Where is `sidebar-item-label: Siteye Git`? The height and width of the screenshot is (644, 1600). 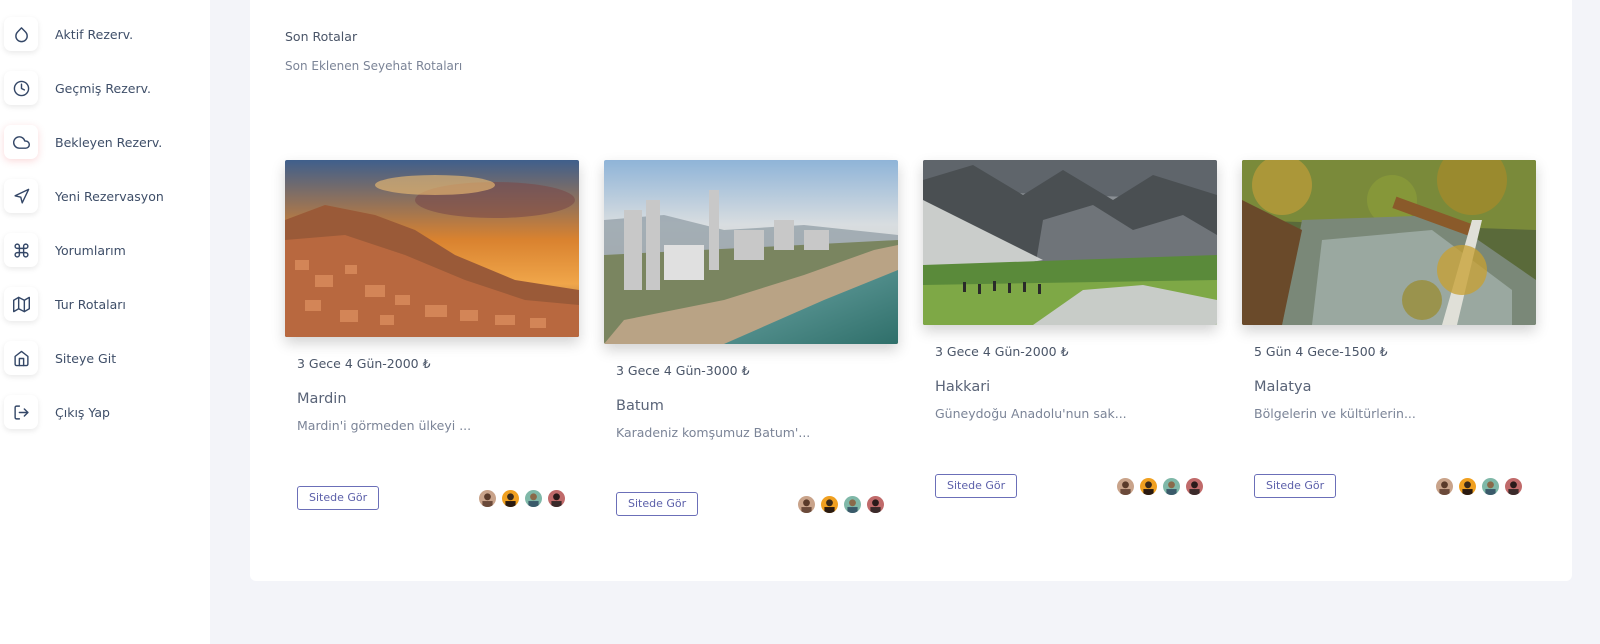
sidebar-item-label: Siteye Git is located at coordinates (86, 358).